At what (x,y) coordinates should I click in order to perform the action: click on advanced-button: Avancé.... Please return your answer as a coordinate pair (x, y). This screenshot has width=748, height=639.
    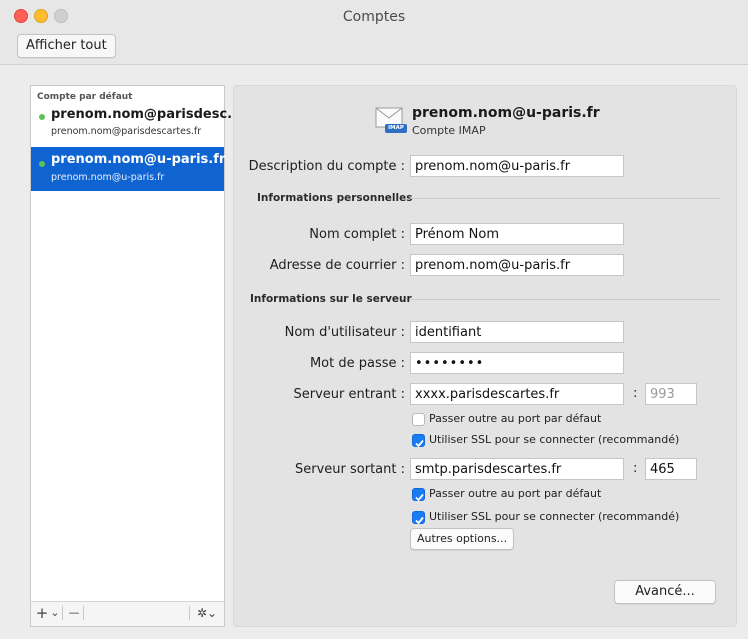
    Looking at the image, I should click on (665, 592).